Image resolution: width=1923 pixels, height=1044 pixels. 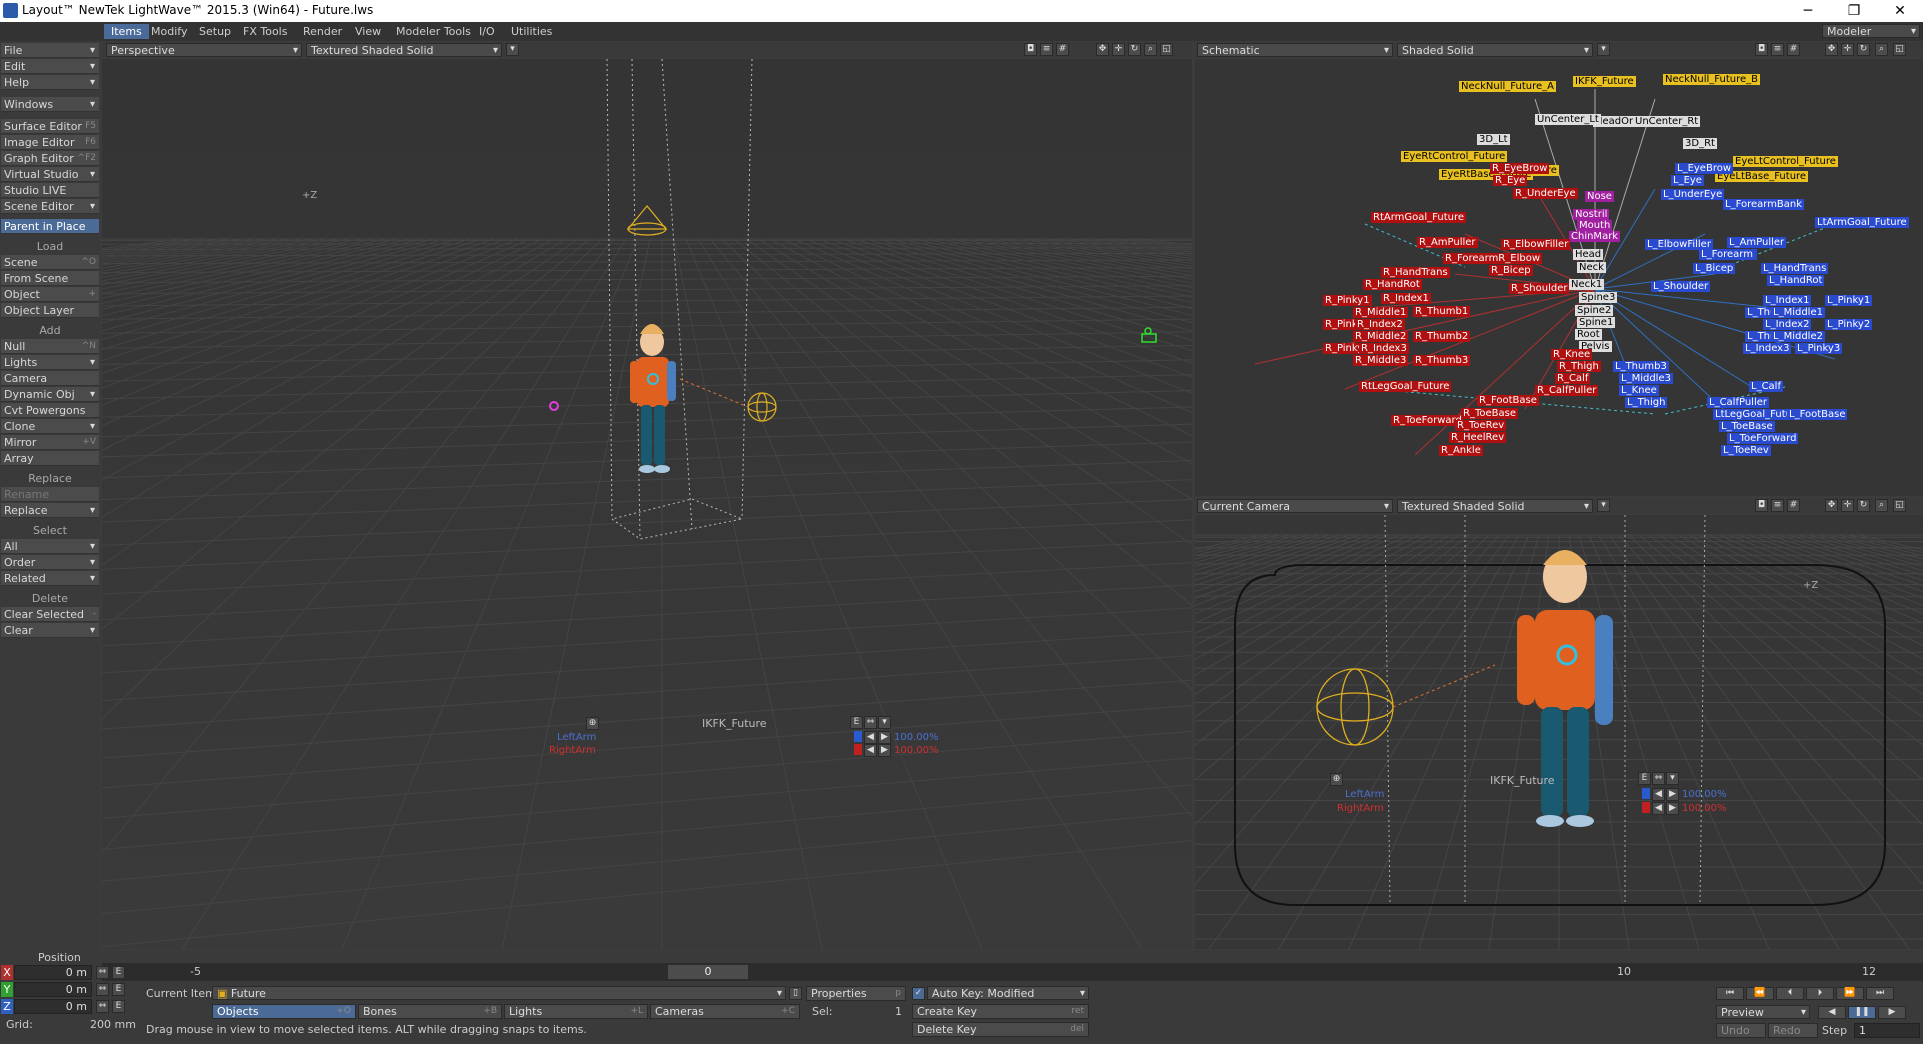 I want to click on item-lock-icon: ▯, so click(x=795, y=993).